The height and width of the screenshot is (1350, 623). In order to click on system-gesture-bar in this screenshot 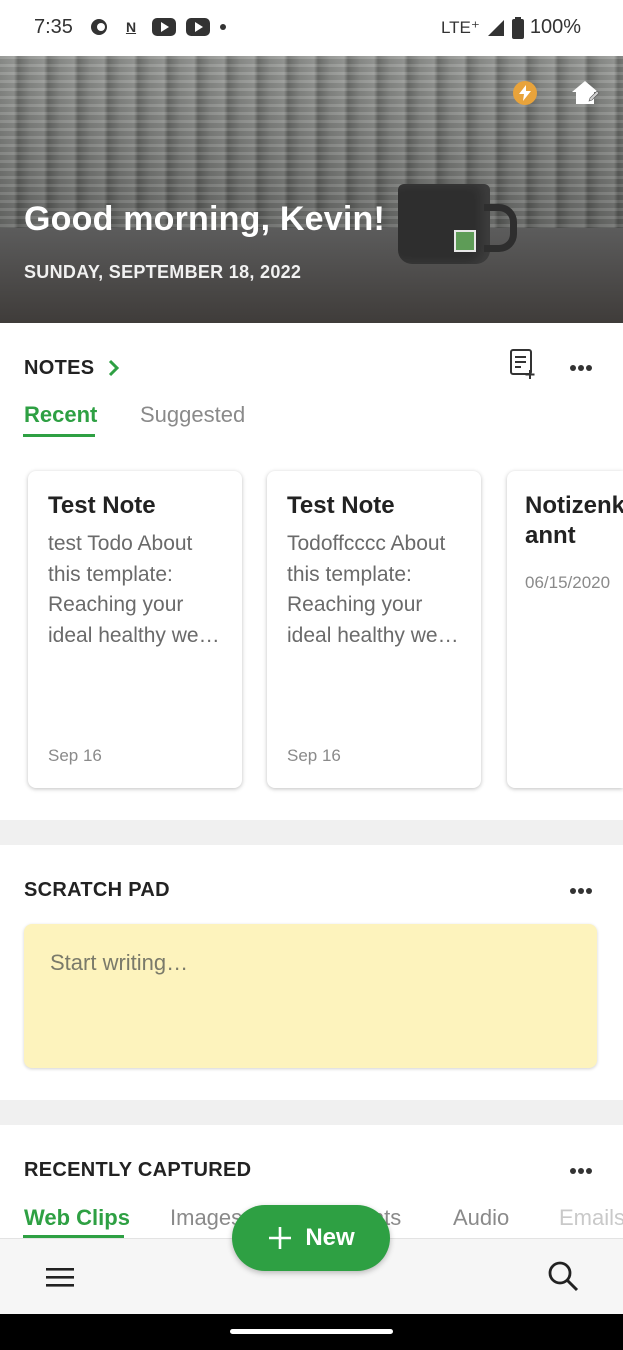, I will do `click(311, 1332)`.